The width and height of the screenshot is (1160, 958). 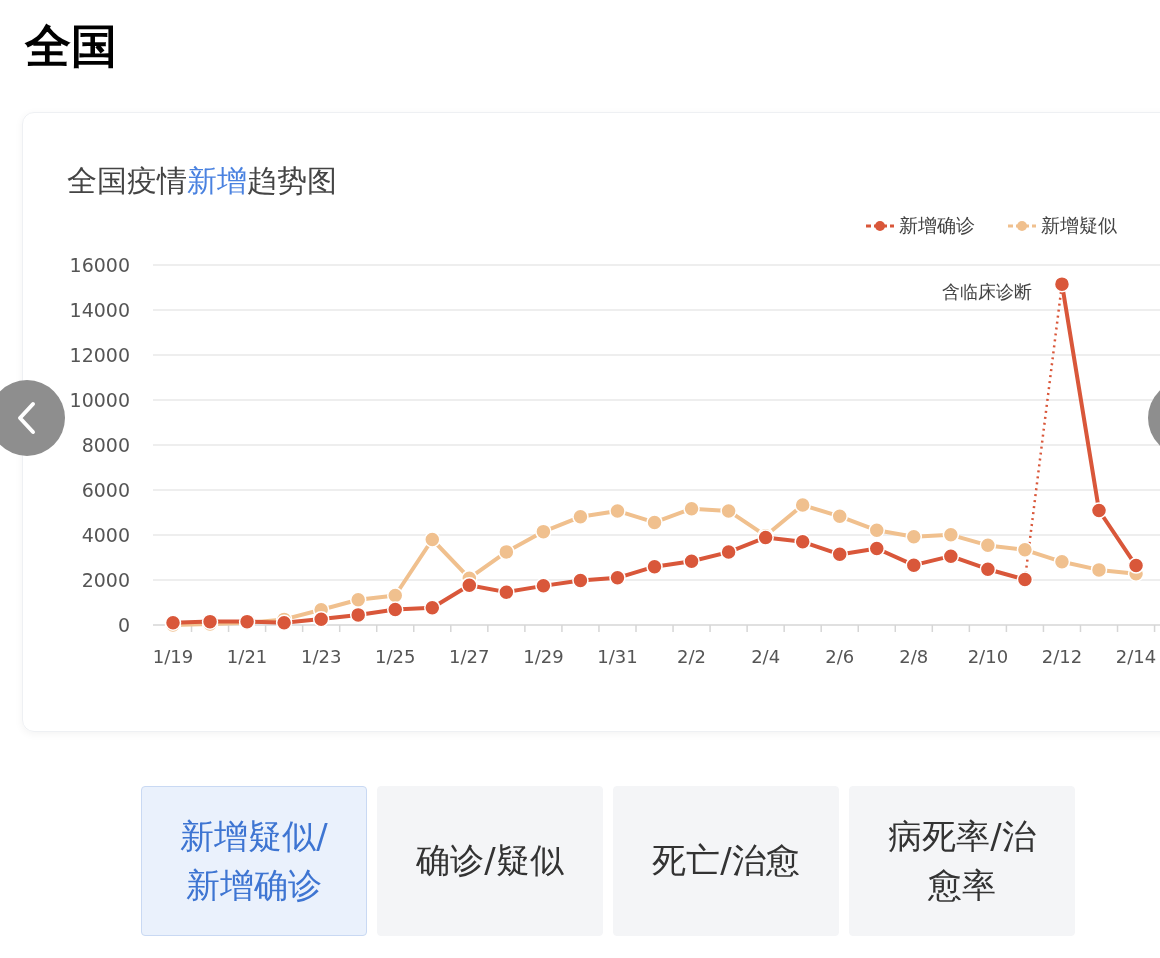 What do you see at coordinates (1062, 656) in the screenshot?
I see `x-axis-label: 2/12` at bounding box center [1062, 656].